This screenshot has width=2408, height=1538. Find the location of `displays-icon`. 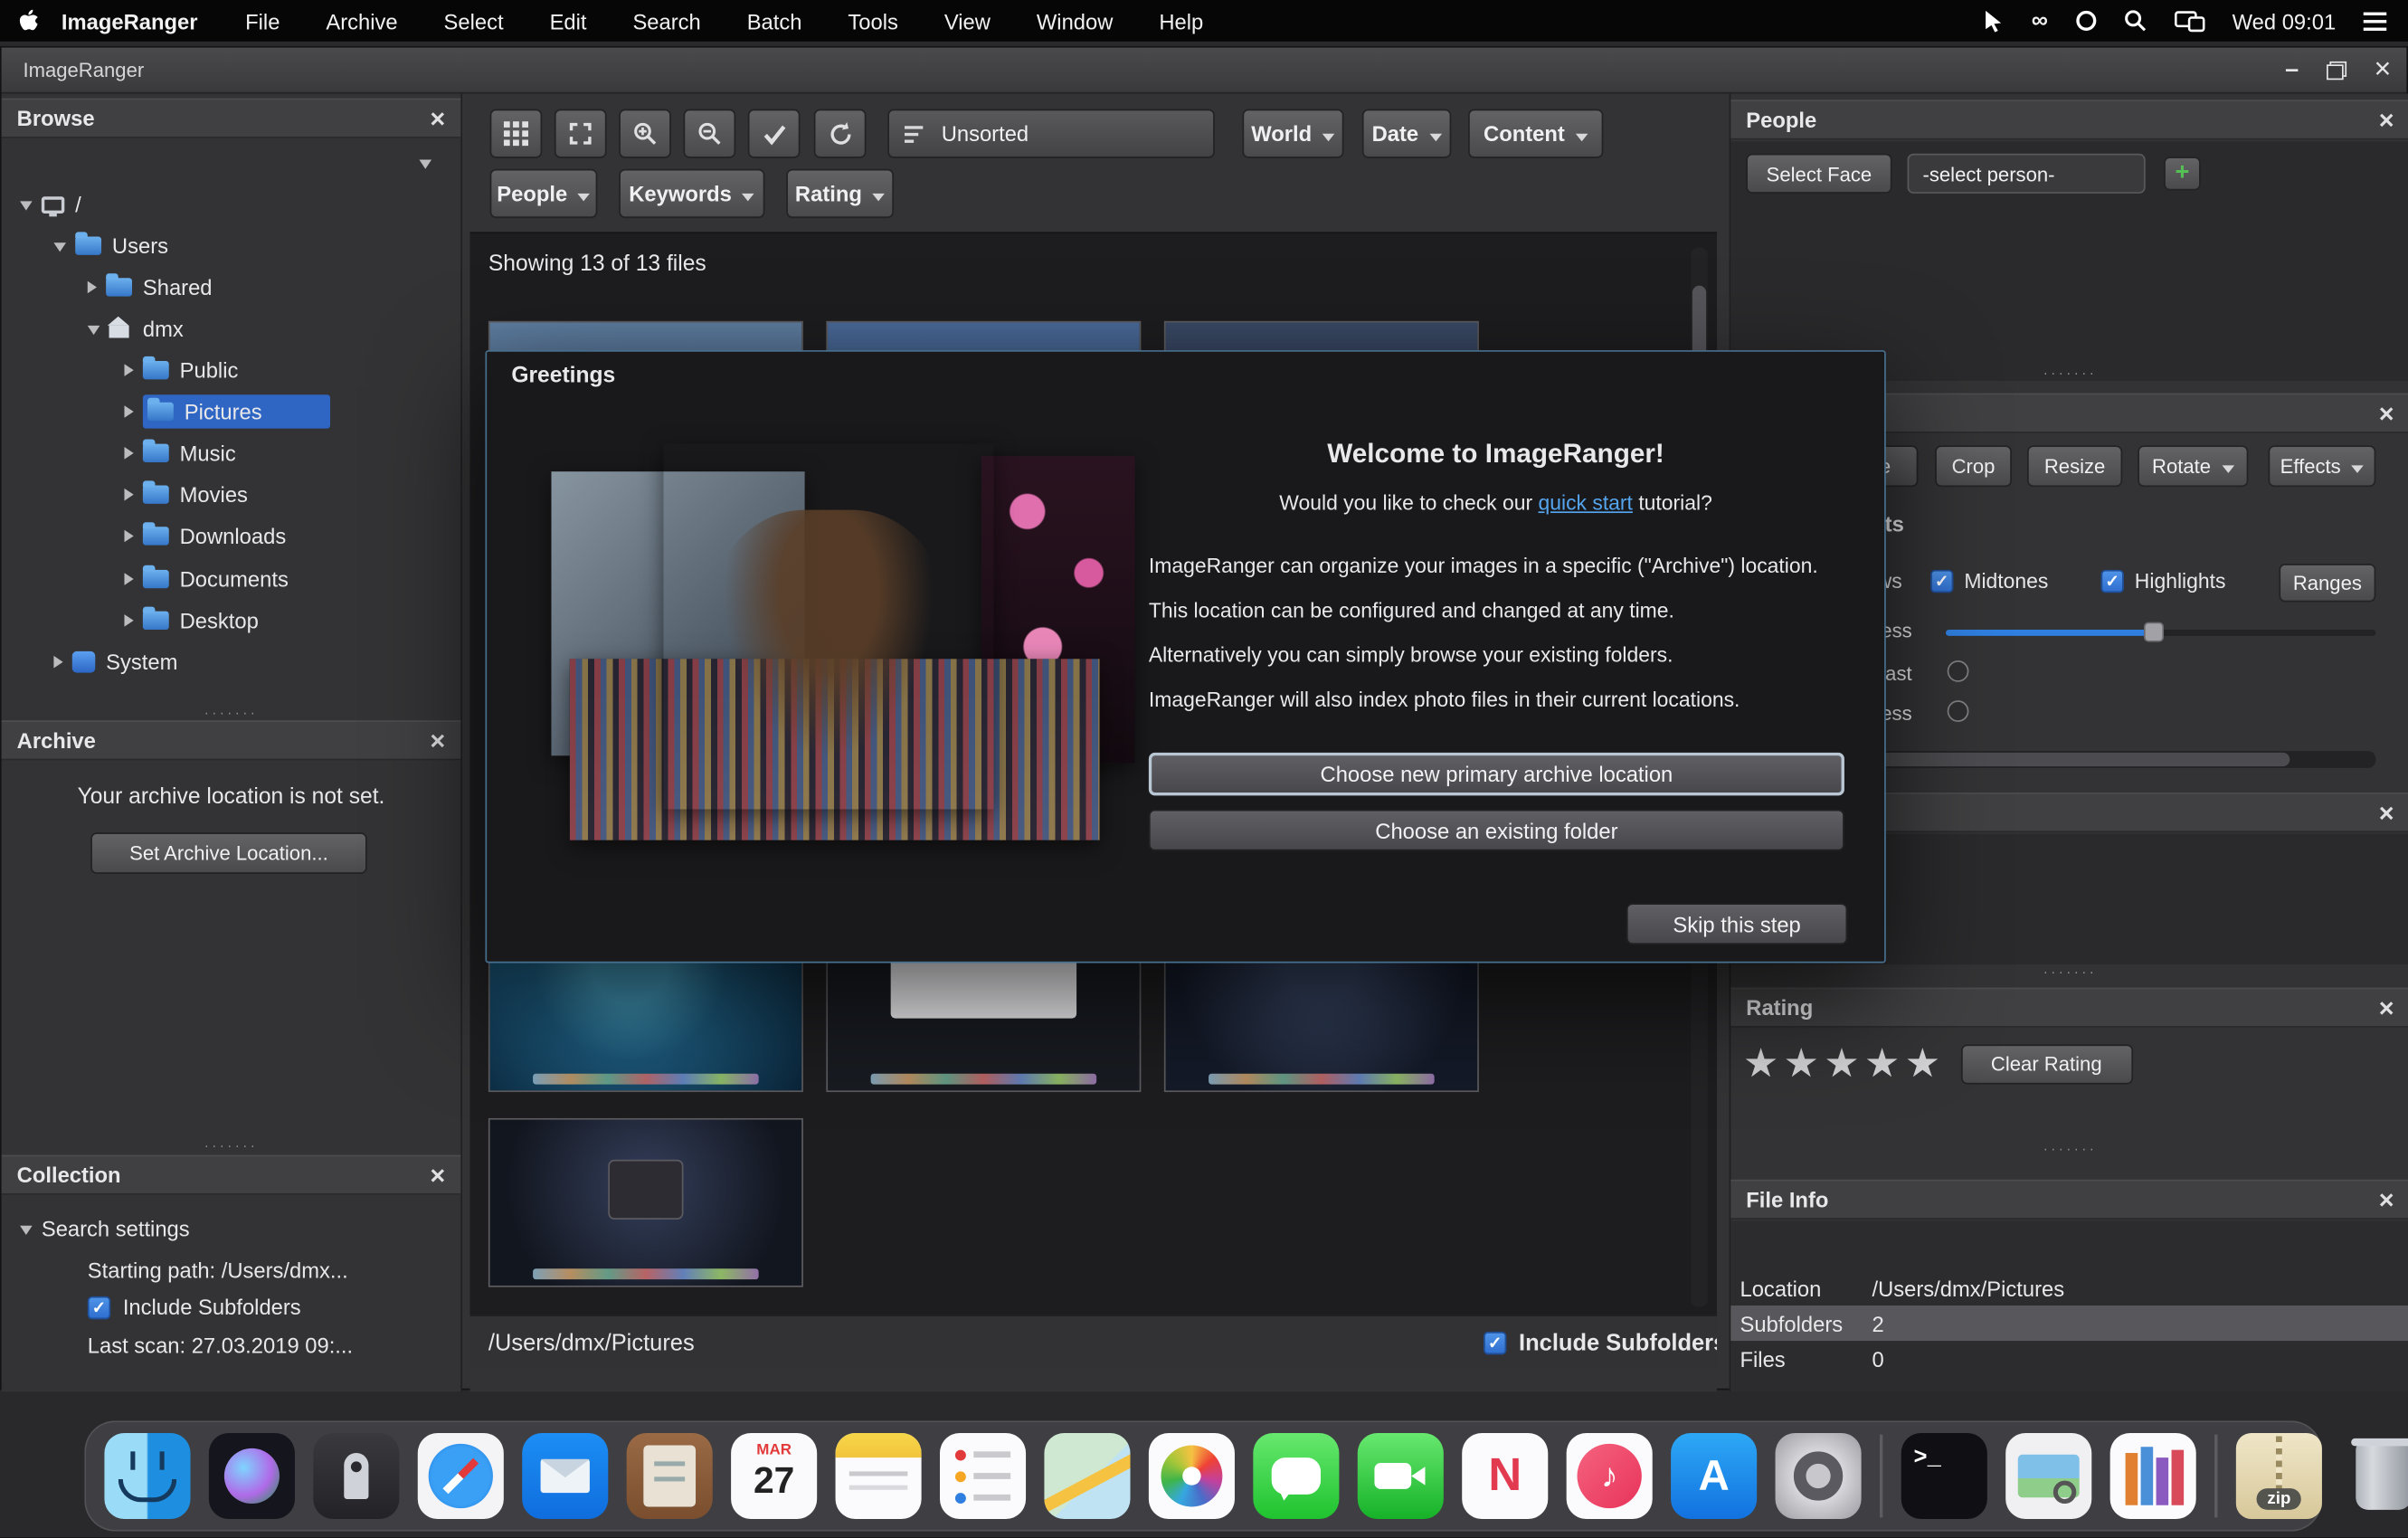

displays-icon is located at coordinates (2189, 21).